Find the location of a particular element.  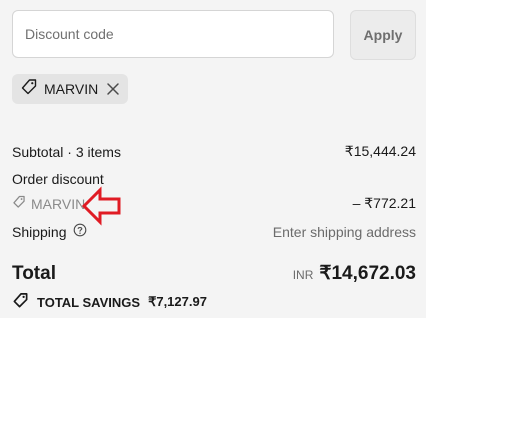

total-currency: INR is located at coordinates (303, 275).